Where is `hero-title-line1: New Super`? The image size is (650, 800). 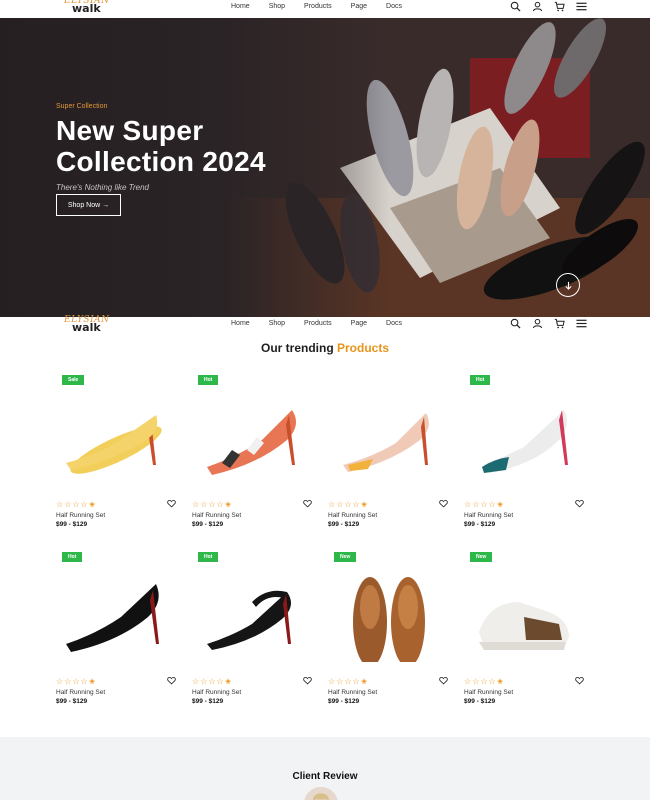 hero-title-line1: New Super is located at coordinates (130, 130).